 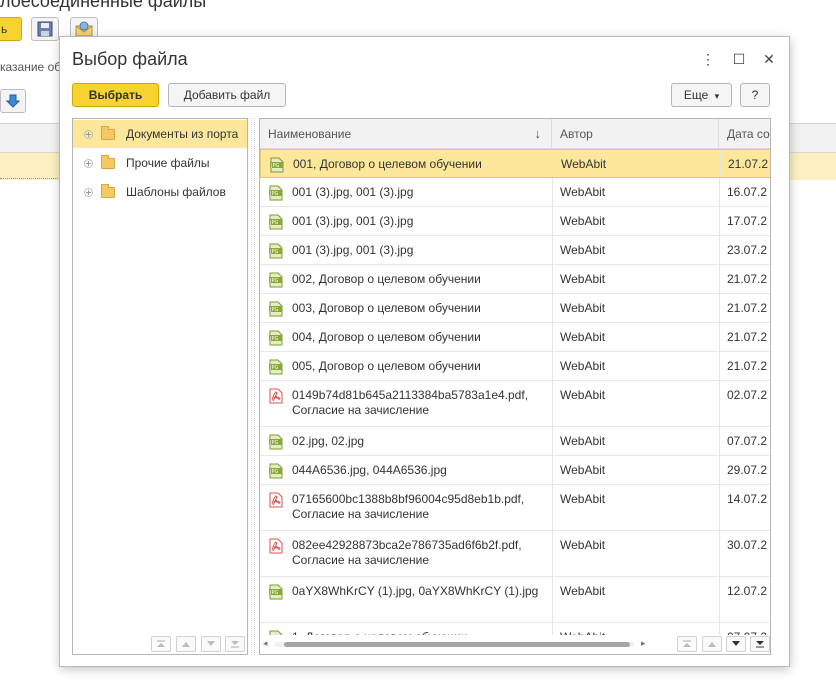 I want to click on table-scroll-down-button, so click(x=736, y=644).